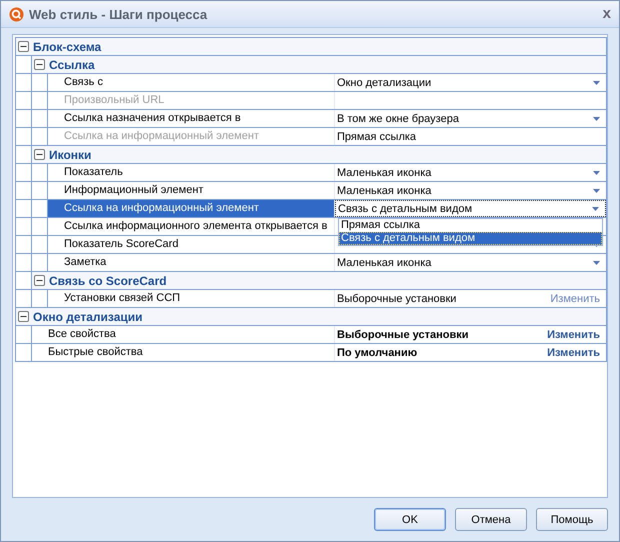 The height and width of the screenshot is (542, 620). Describe the element at coordinates (183, 334) in the screenshot. I see `property-name: Все свойства` at that location.